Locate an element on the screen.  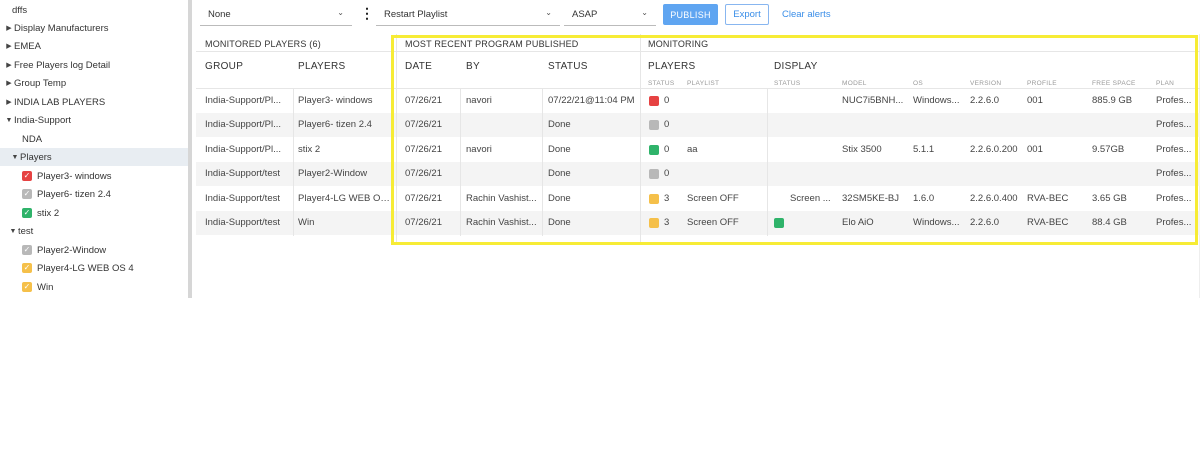
cell-playlist: Screen OFF is located at coordinates (713, 222).